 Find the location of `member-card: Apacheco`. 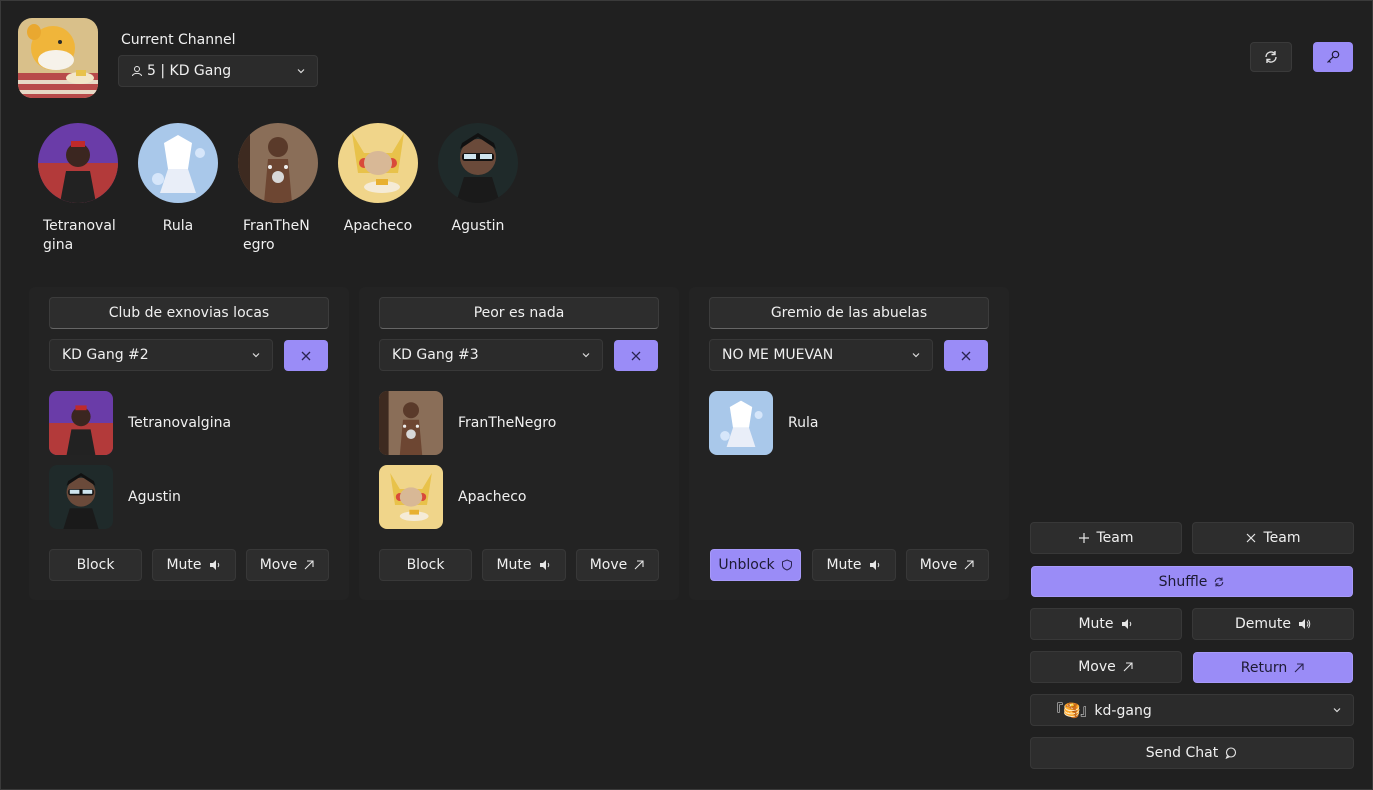

member-card: Apacheco is located at coordinates (378, 179).